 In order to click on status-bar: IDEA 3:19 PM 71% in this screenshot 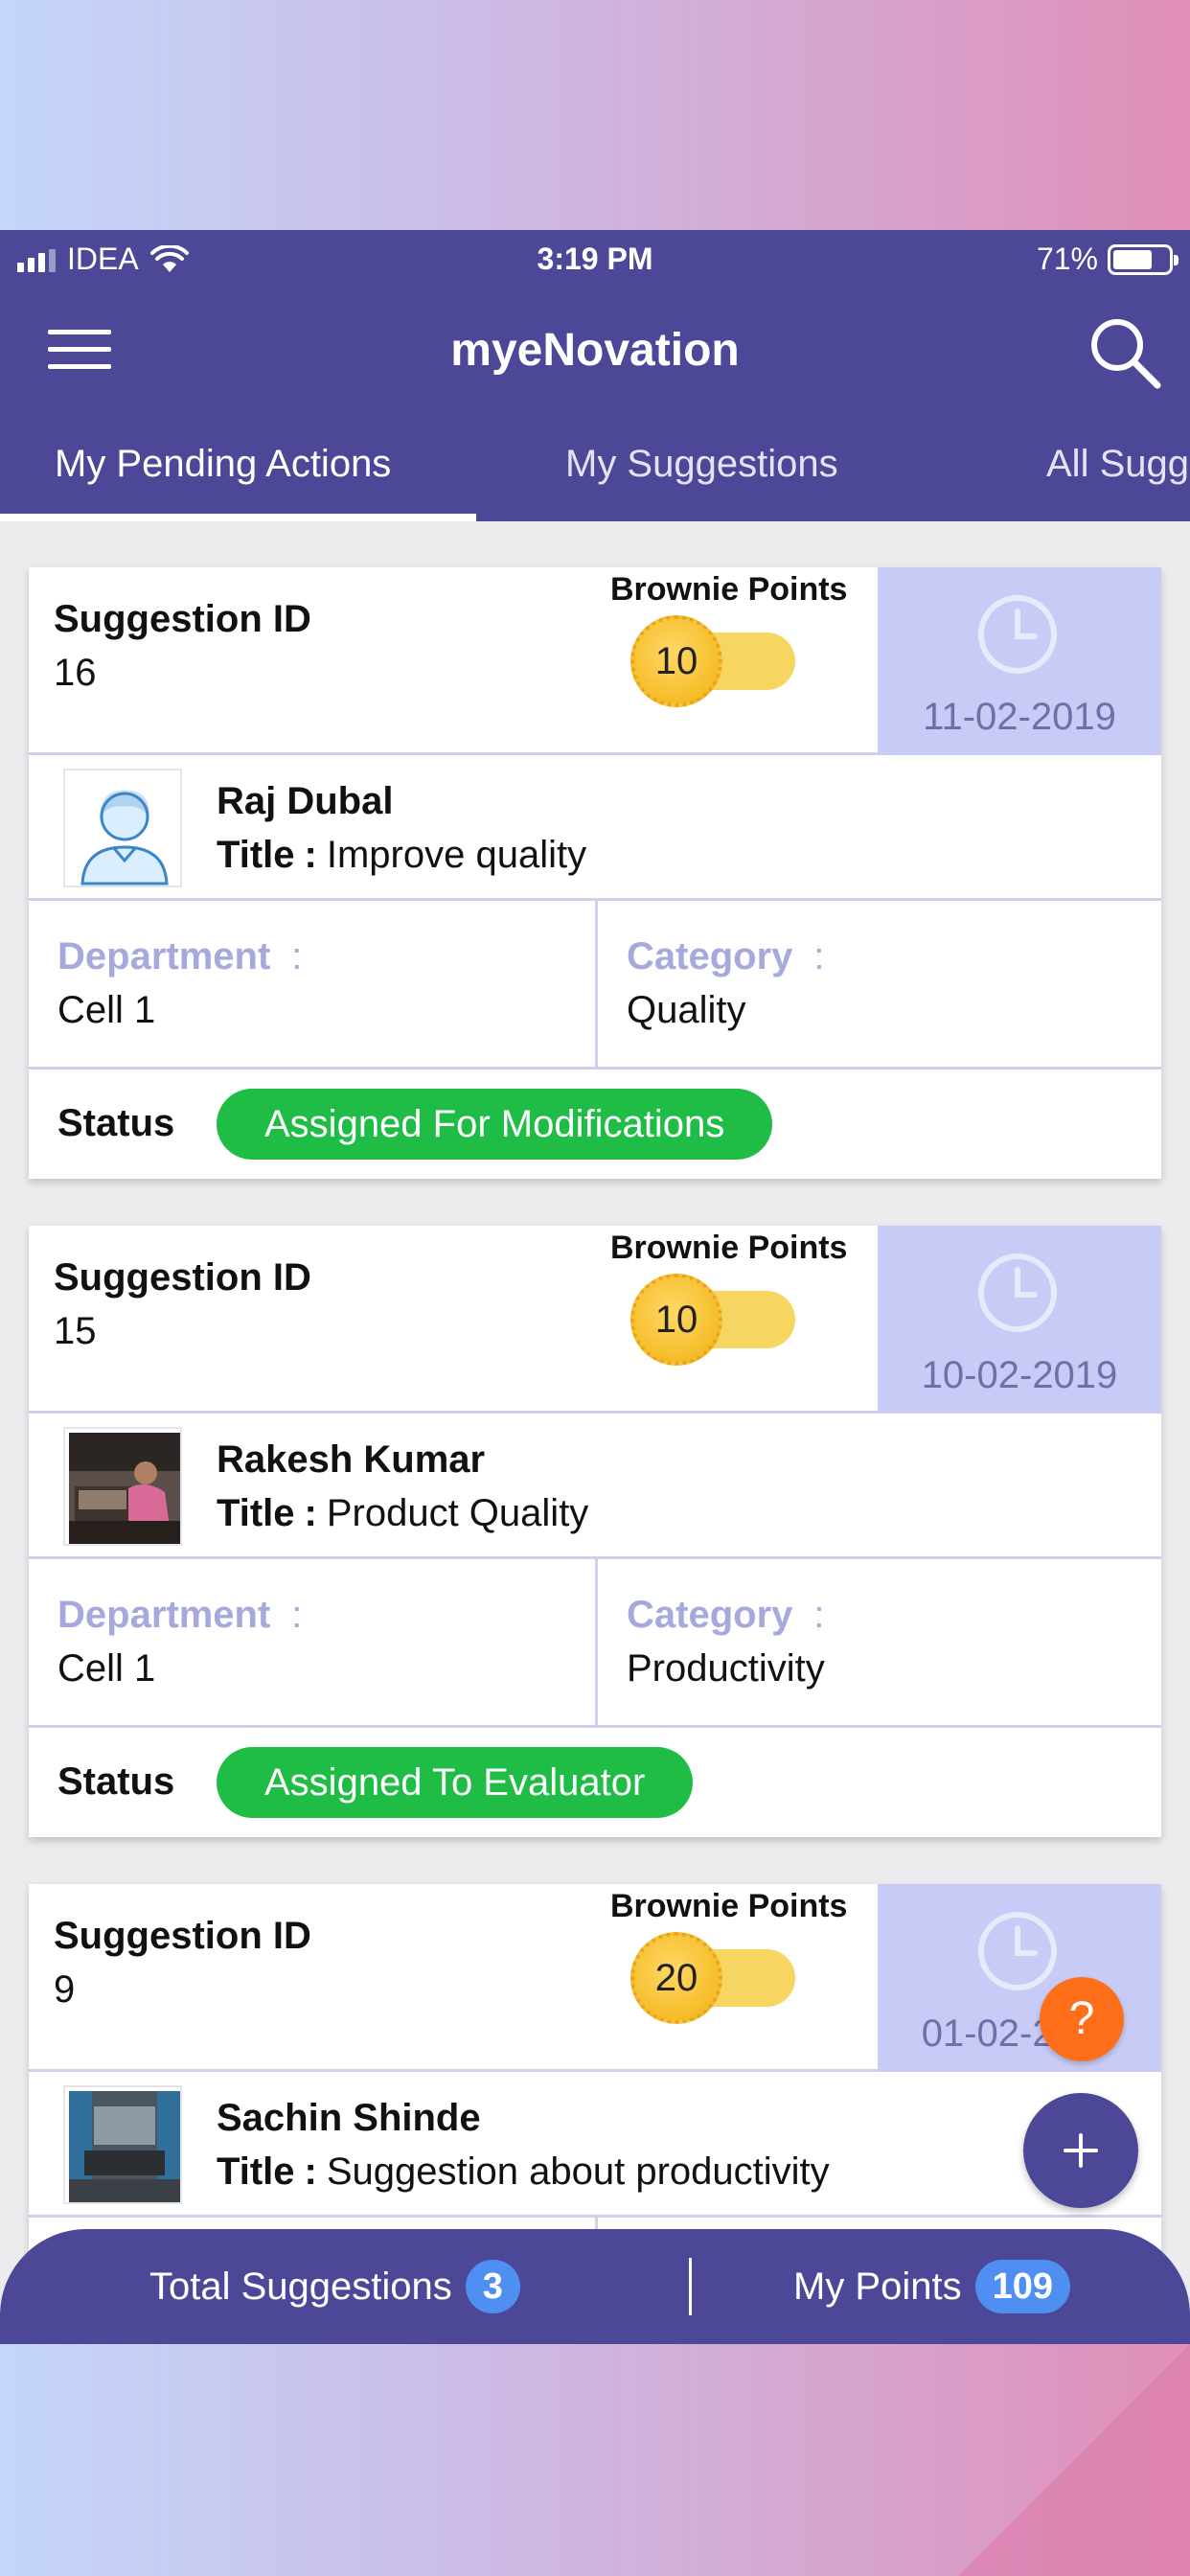, I will do `click(595, 259)`.